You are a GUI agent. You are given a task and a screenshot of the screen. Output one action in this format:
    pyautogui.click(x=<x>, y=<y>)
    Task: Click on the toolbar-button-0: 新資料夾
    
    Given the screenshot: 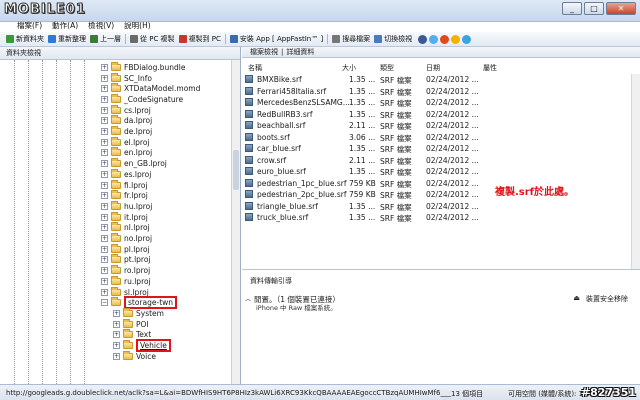 What is the action you would take?
    pyautogui.click(x=25, y=39)
    